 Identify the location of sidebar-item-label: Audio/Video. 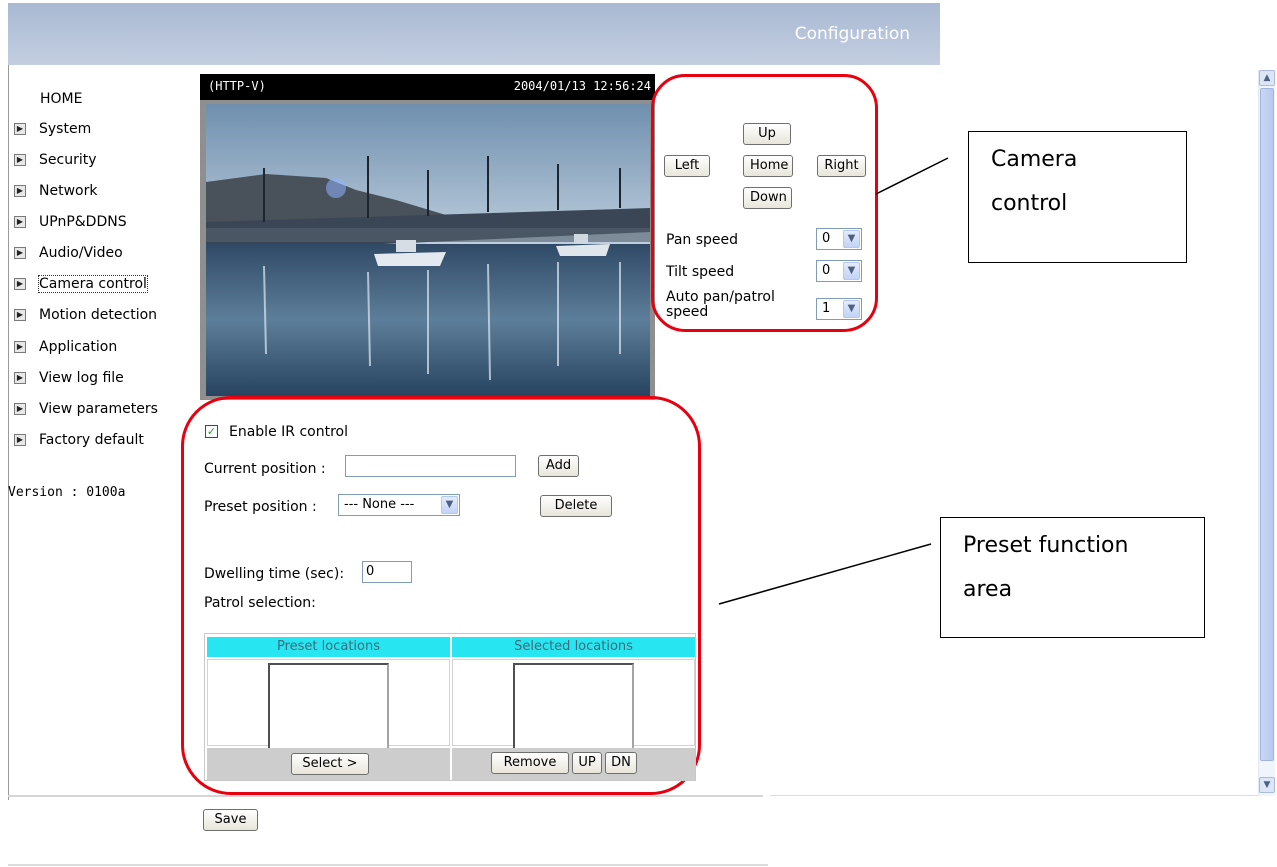
(81, 253).